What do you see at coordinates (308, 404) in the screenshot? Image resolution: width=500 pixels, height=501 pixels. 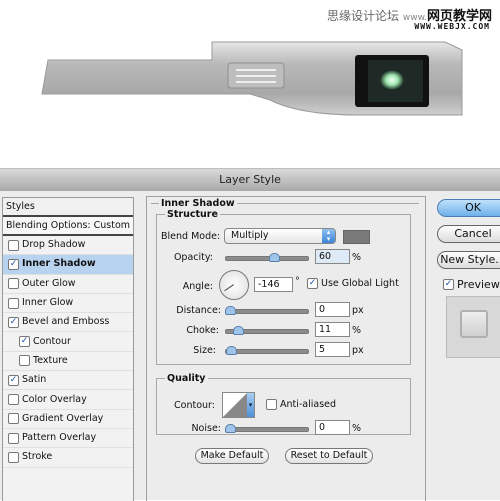 I see `anti-aliased-label: Anti-aliased` at bounding box center [308, 404].